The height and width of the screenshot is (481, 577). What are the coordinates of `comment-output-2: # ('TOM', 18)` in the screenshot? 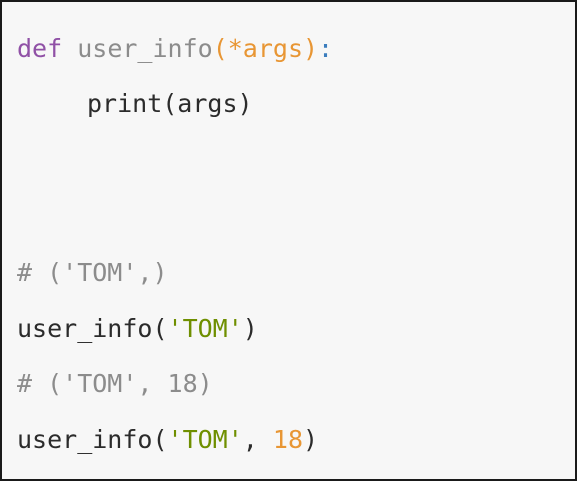 It's located at (115, 383).